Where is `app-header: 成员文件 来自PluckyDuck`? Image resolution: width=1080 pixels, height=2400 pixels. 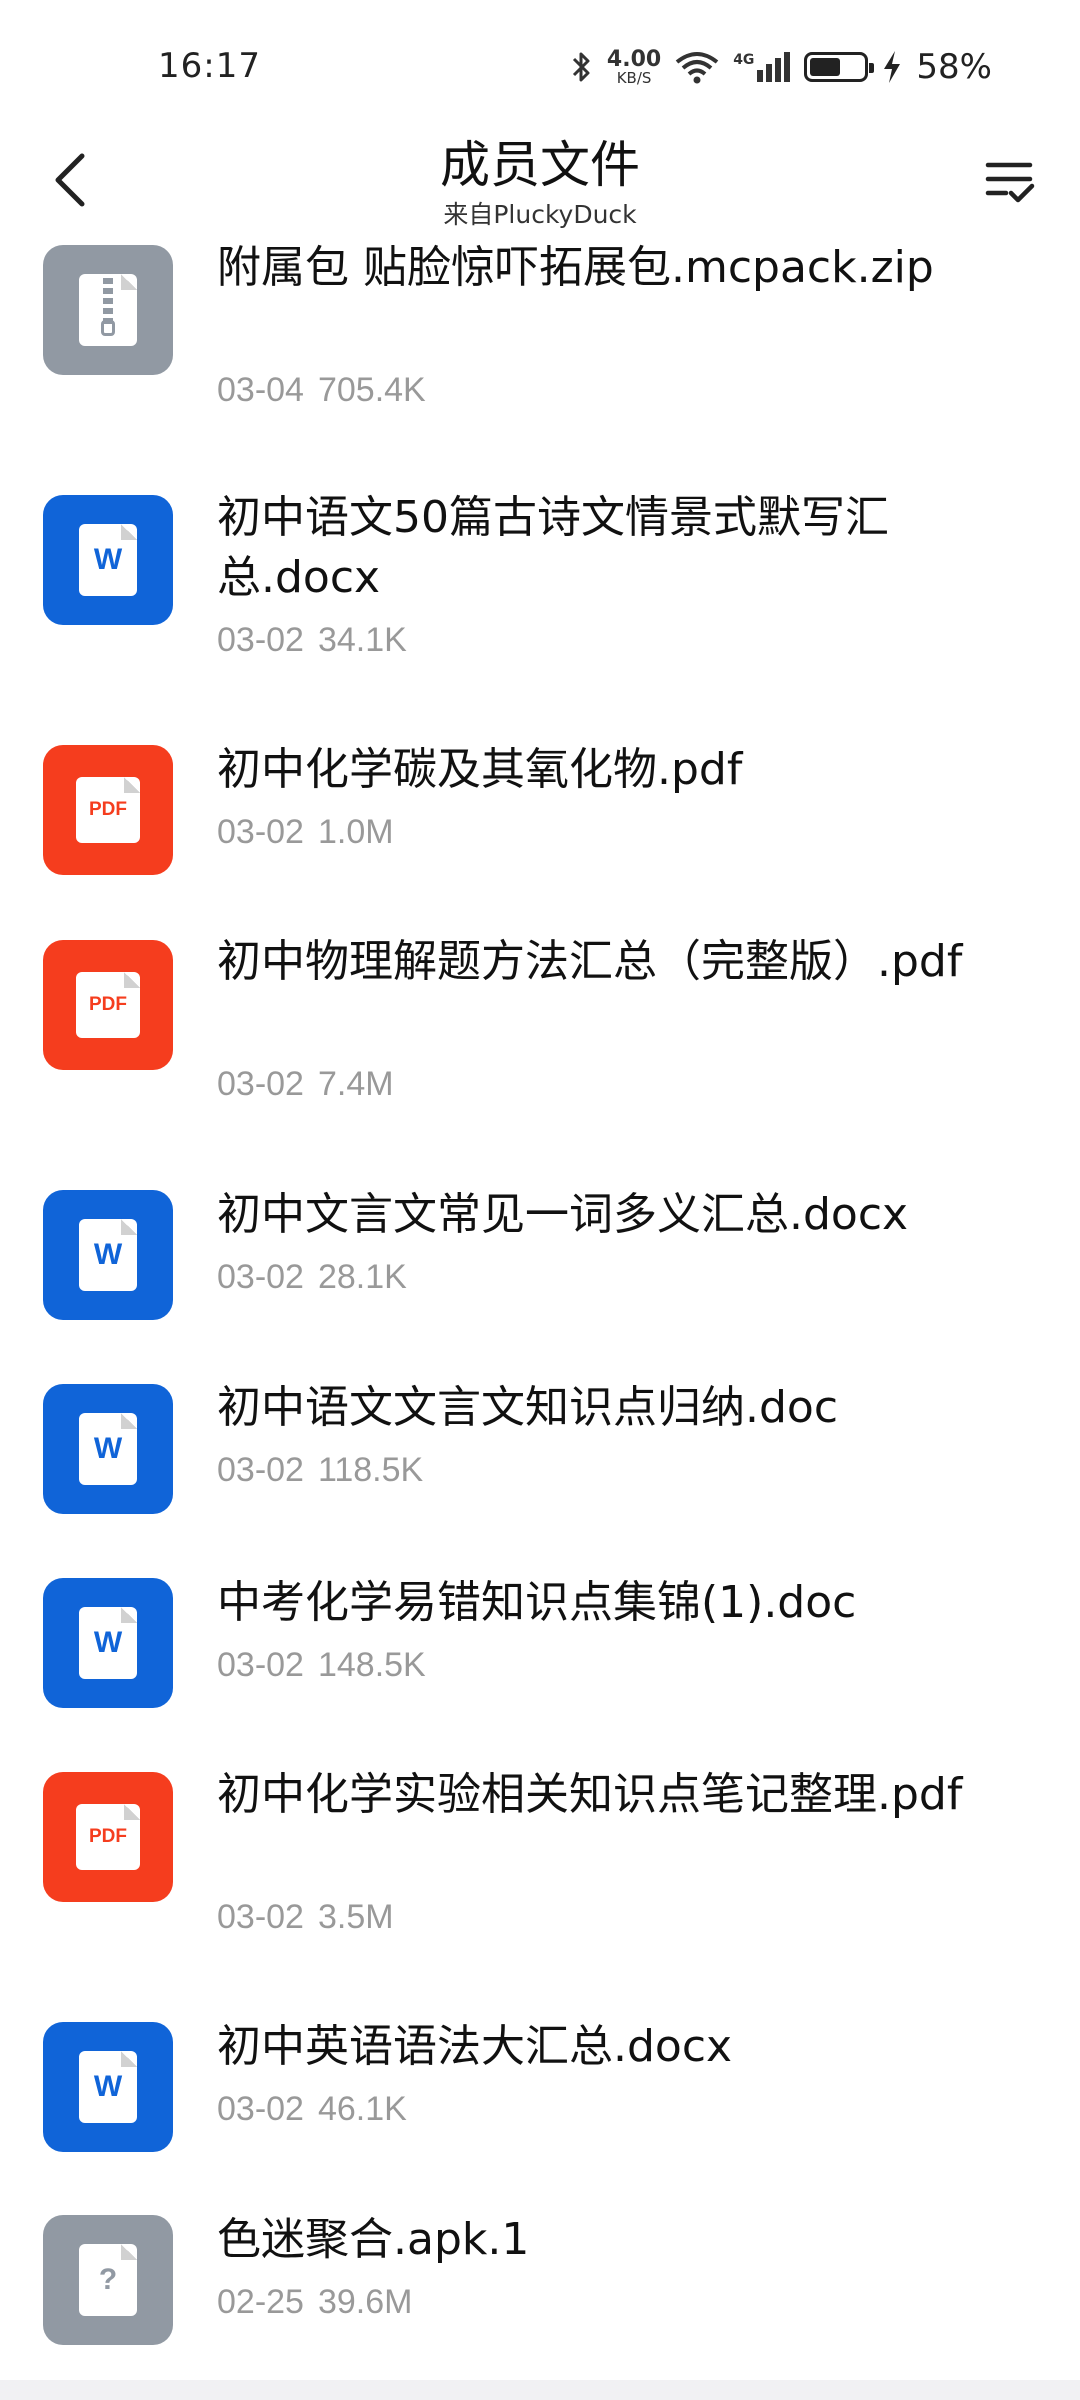
app-header: 成员文件 来自PluckyDuck is located at coordinates (540, 185).